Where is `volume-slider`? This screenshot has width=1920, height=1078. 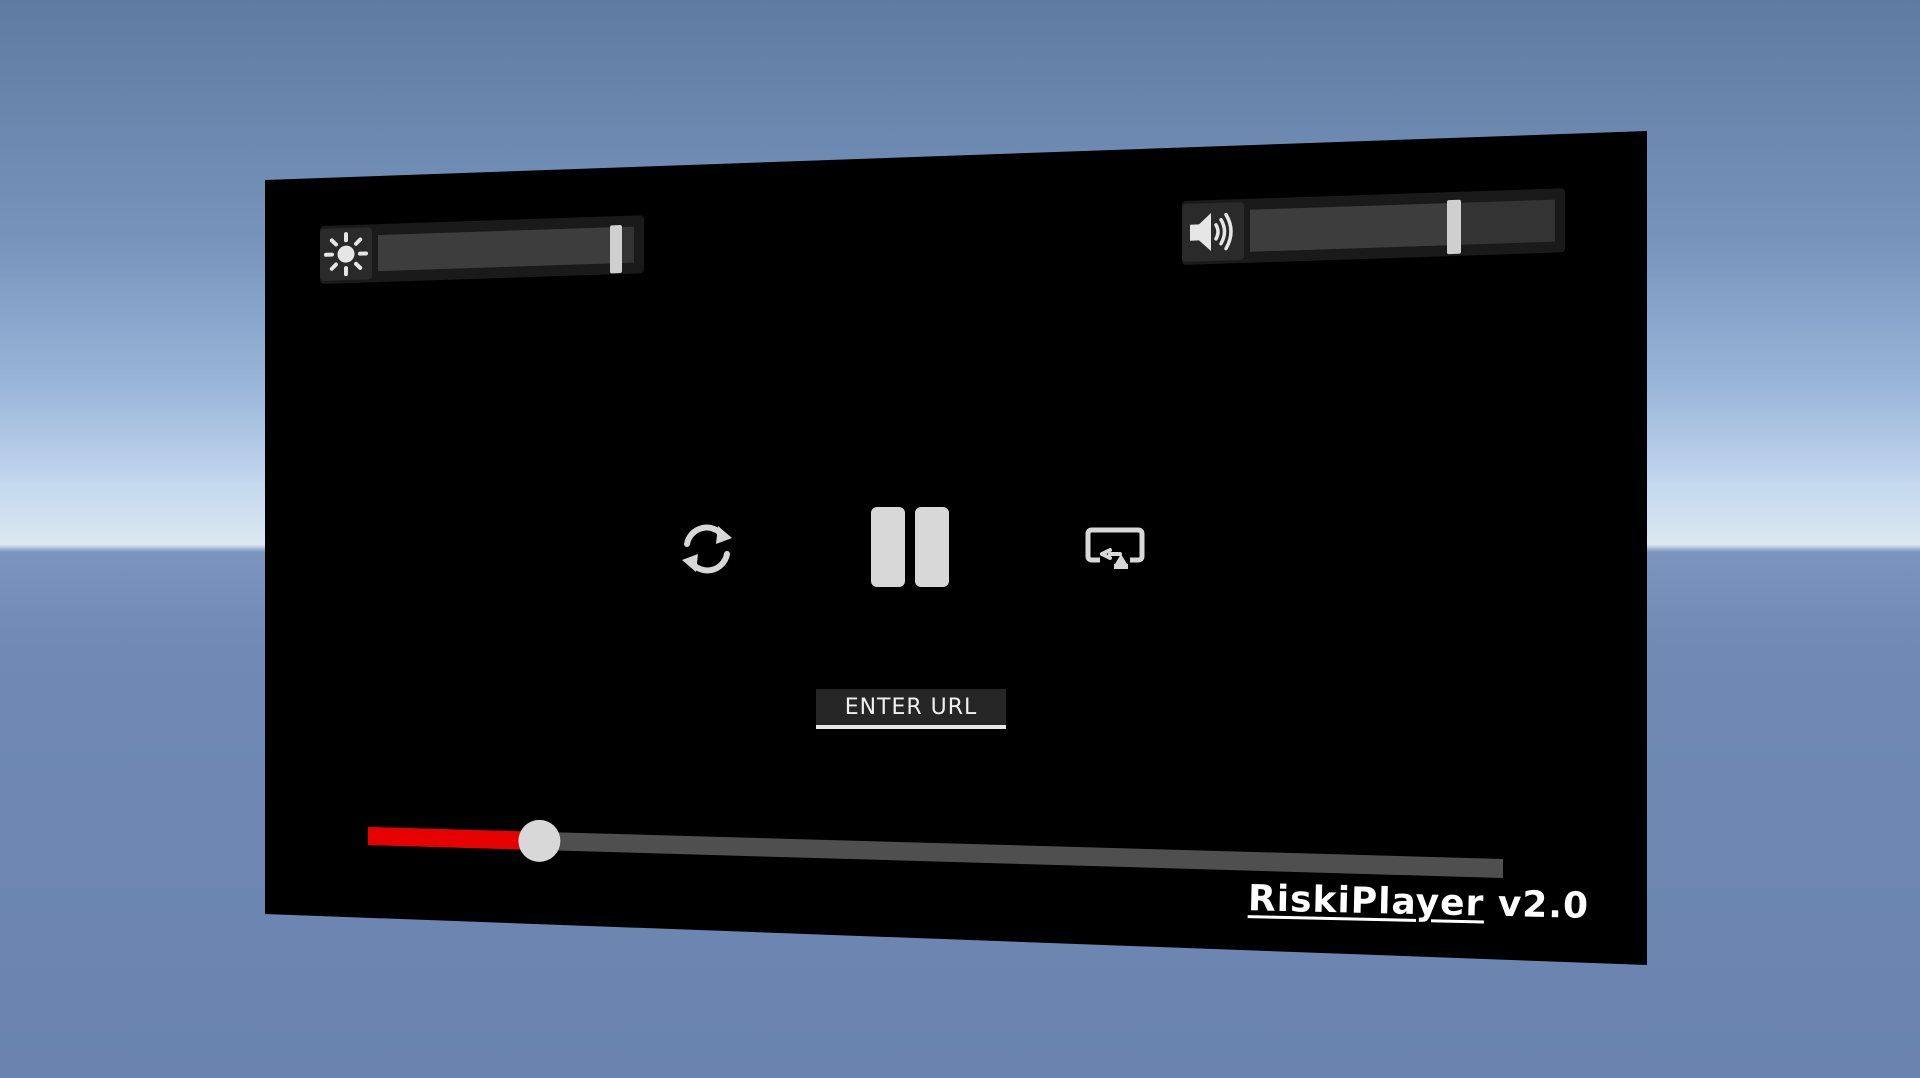 volume-slider is located at coordinates (1373, 226).